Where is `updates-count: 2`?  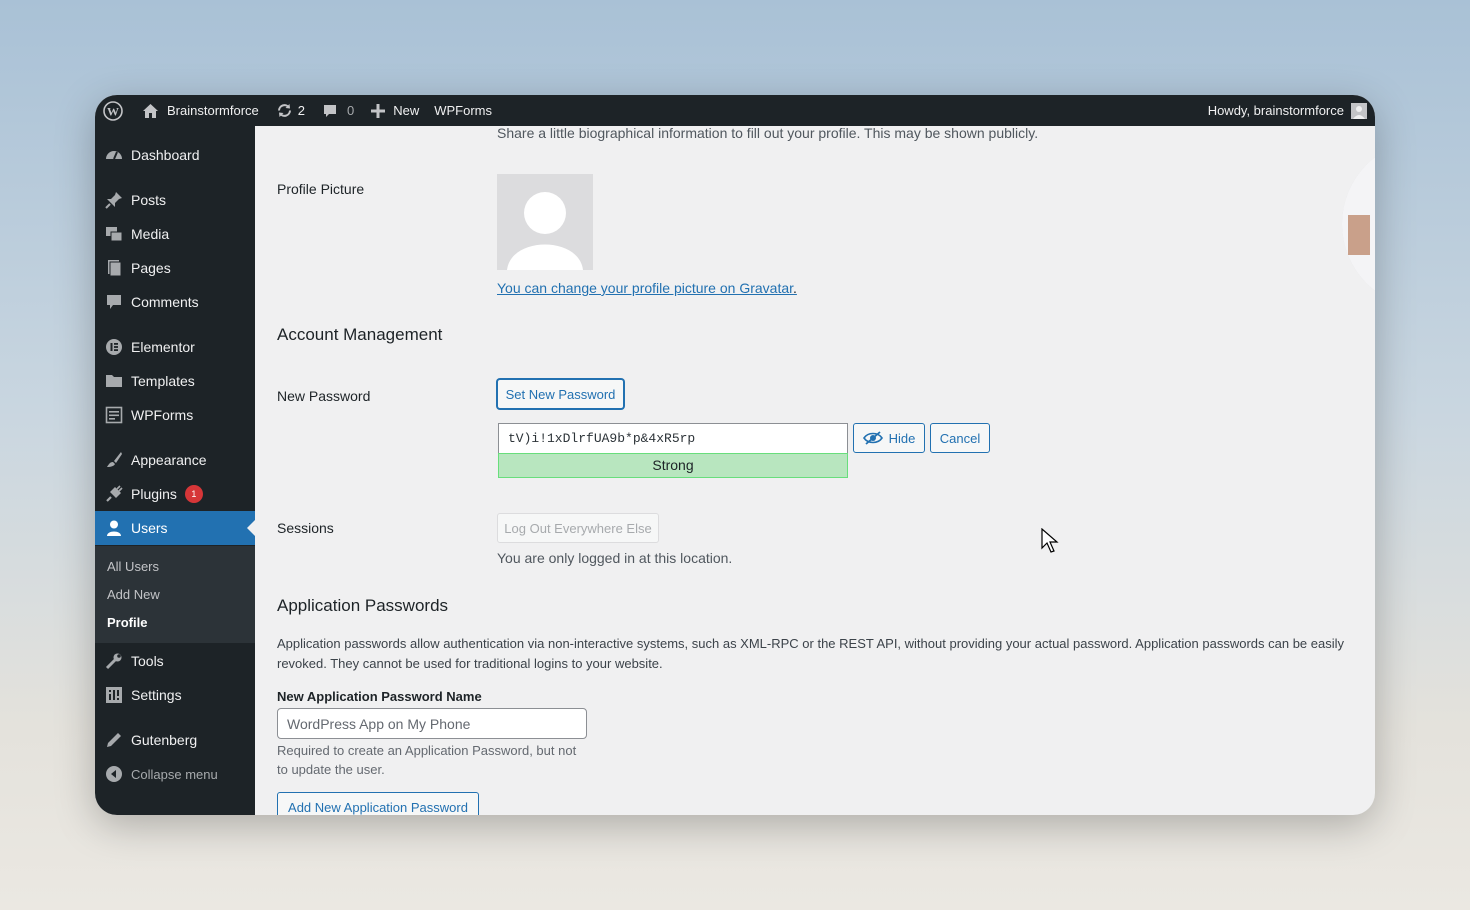
updates-count: 2 is located at coordinates (301, 110).